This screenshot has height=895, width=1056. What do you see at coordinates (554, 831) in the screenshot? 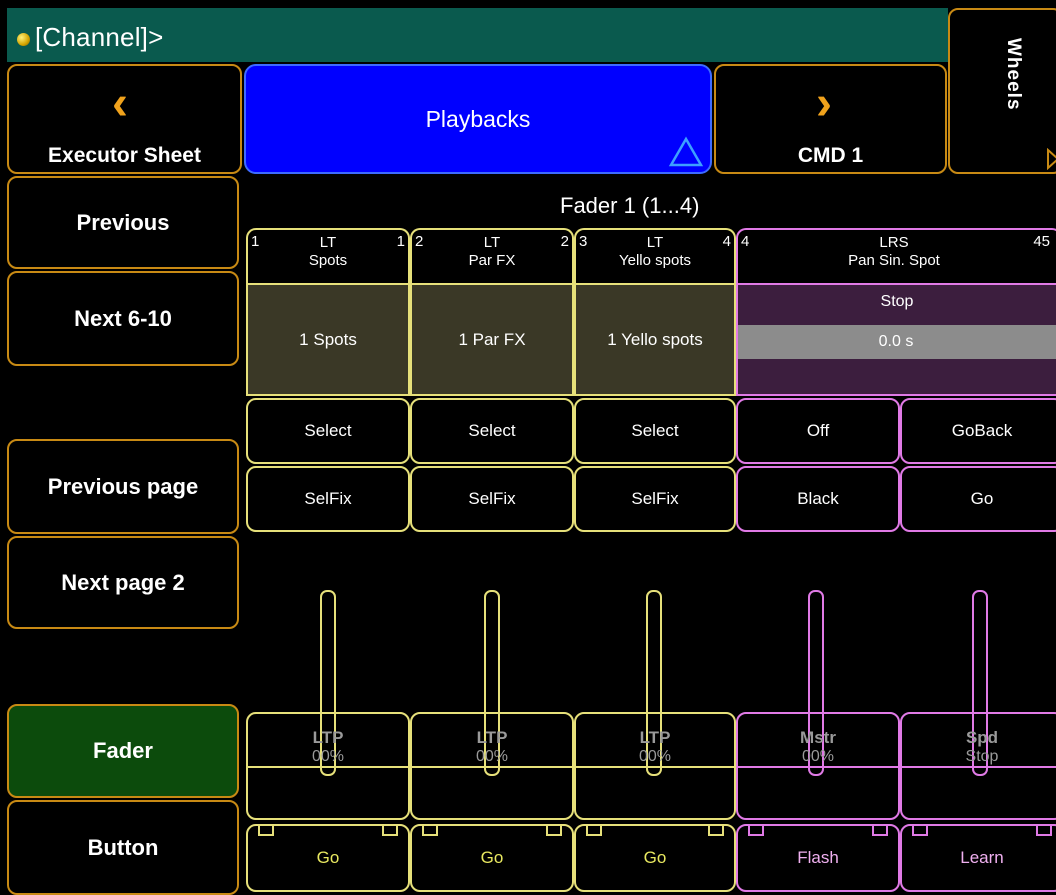
I see `executor-2-slot-right` at bounding box center [554, 831].